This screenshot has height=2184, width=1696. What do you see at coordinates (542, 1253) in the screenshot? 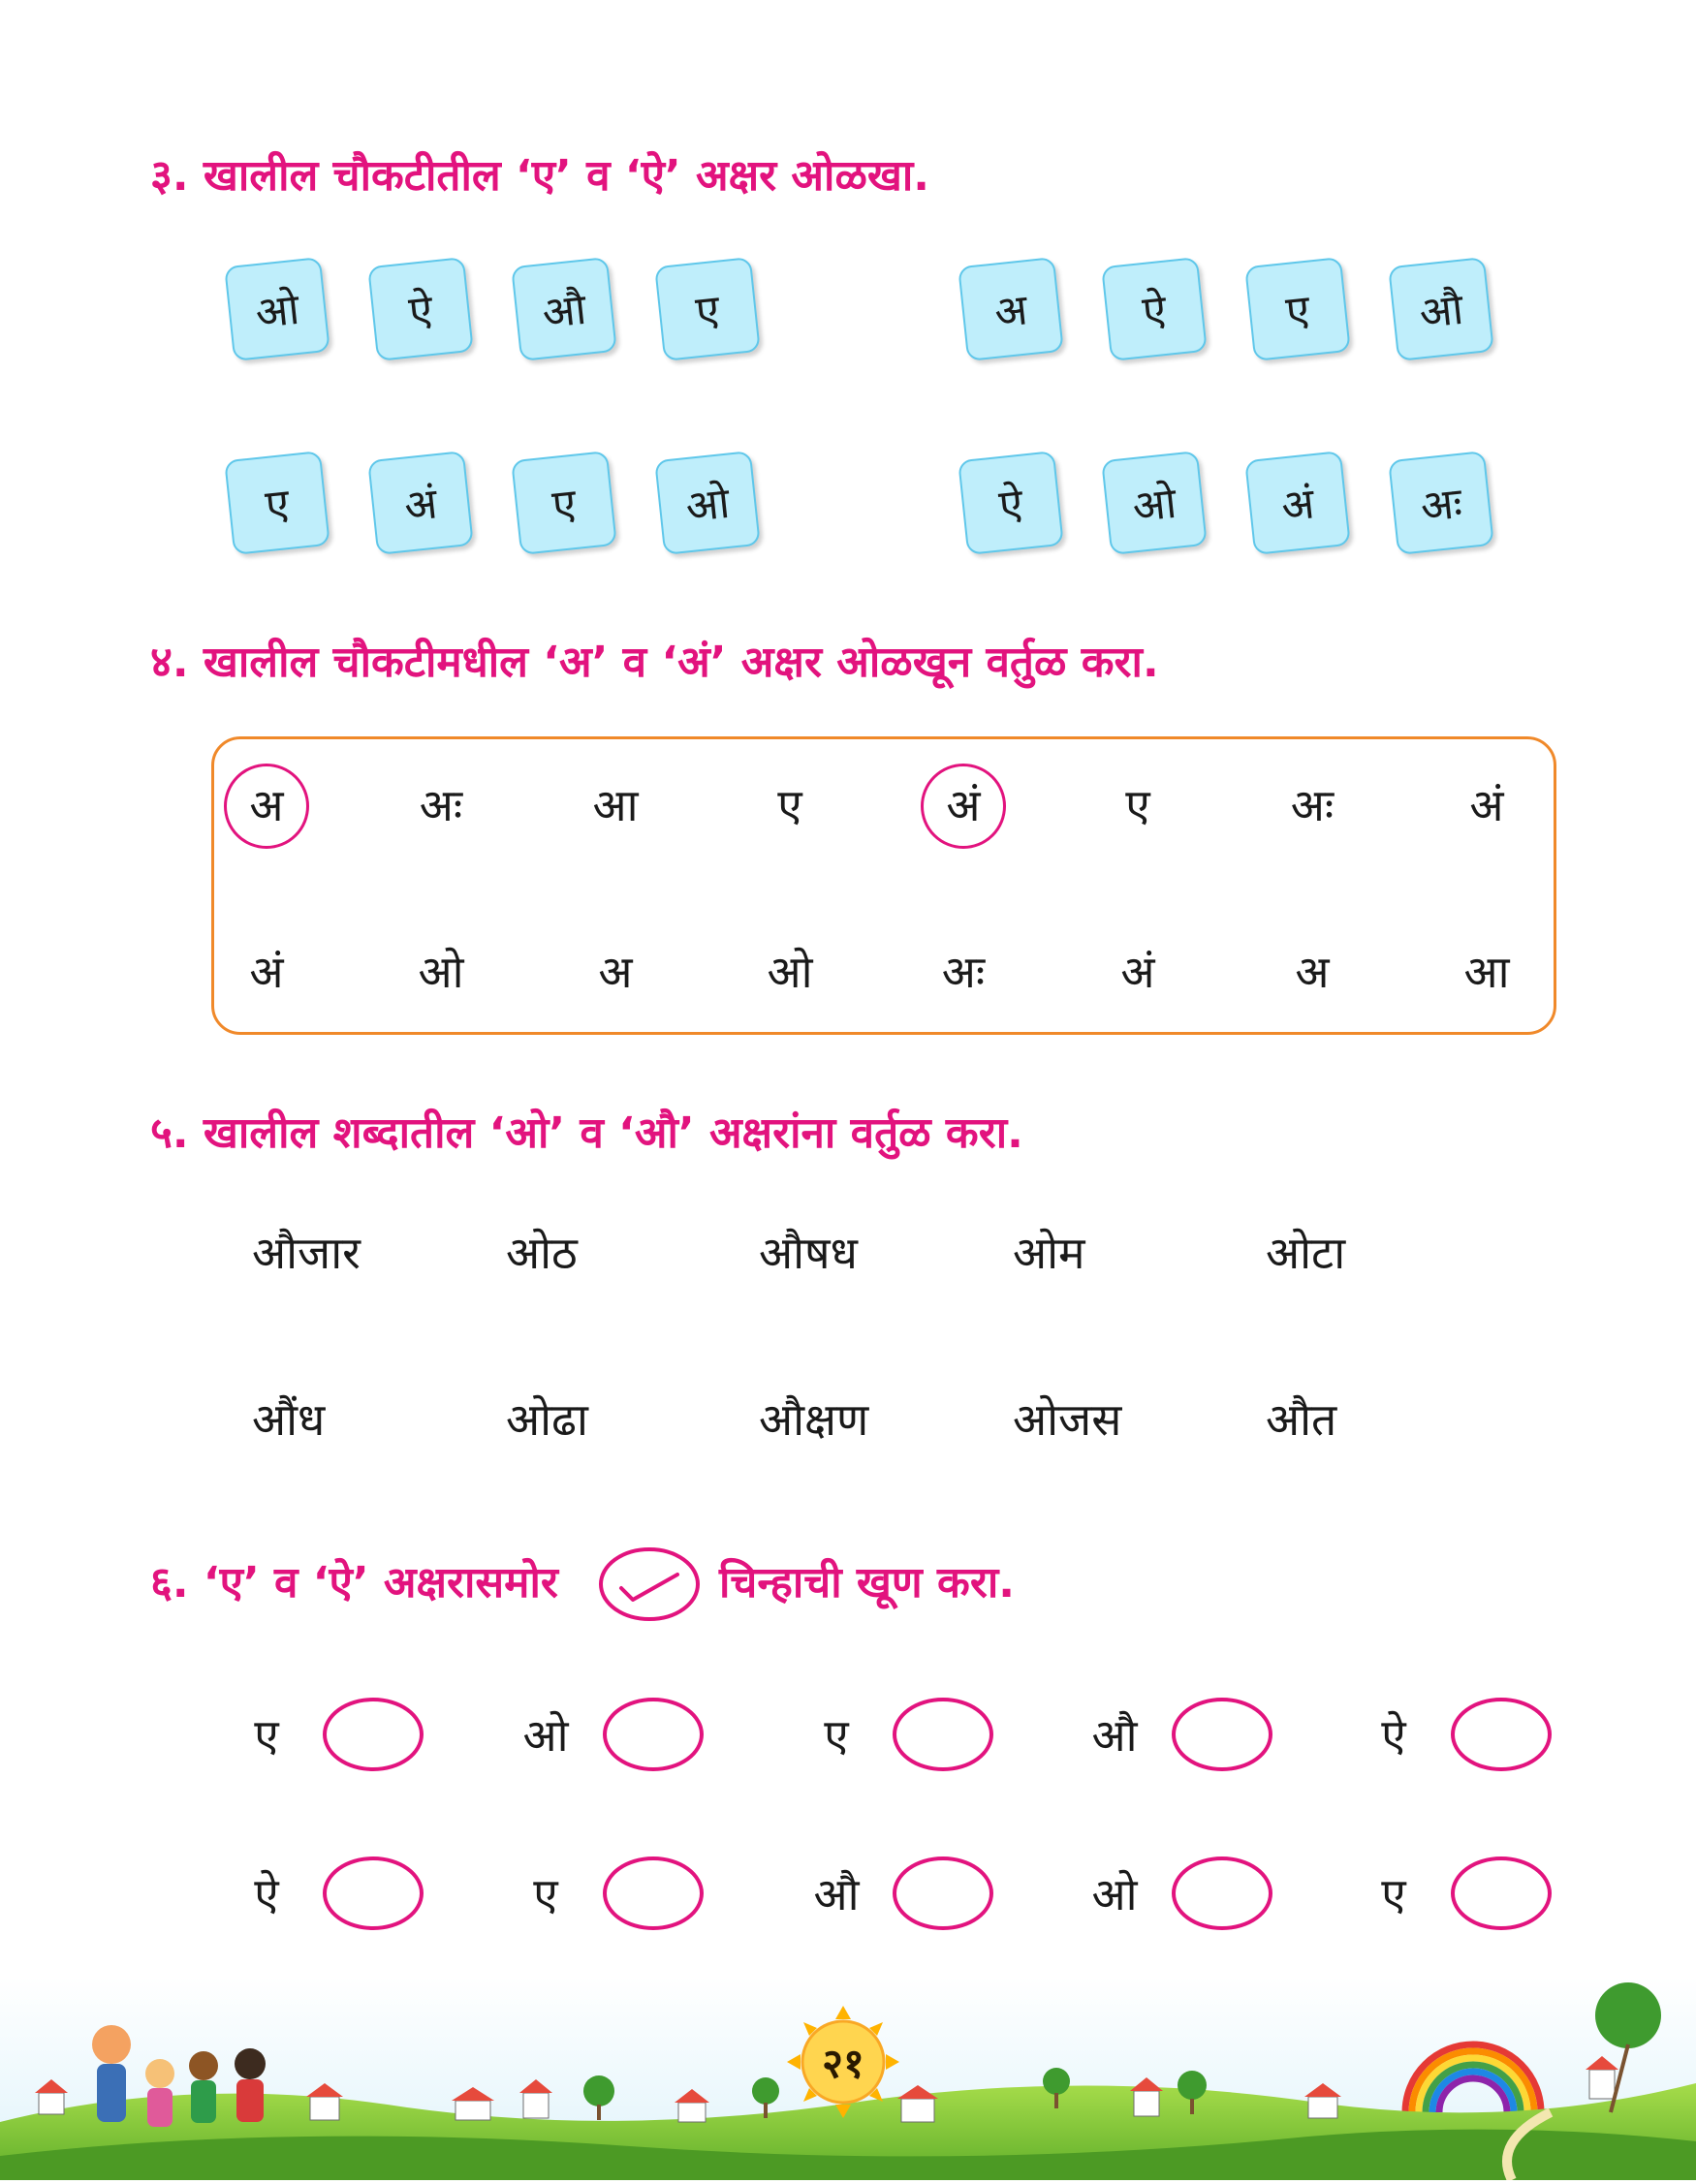
I see `word-item: ओठ` at bounding box center [542, 1253].